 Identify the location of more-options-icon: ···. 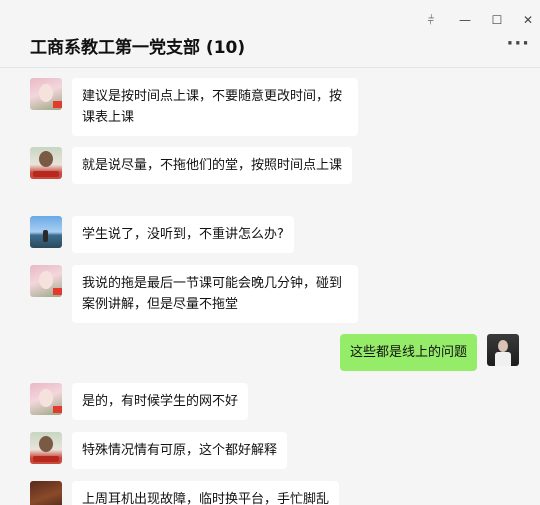
(518, 43).